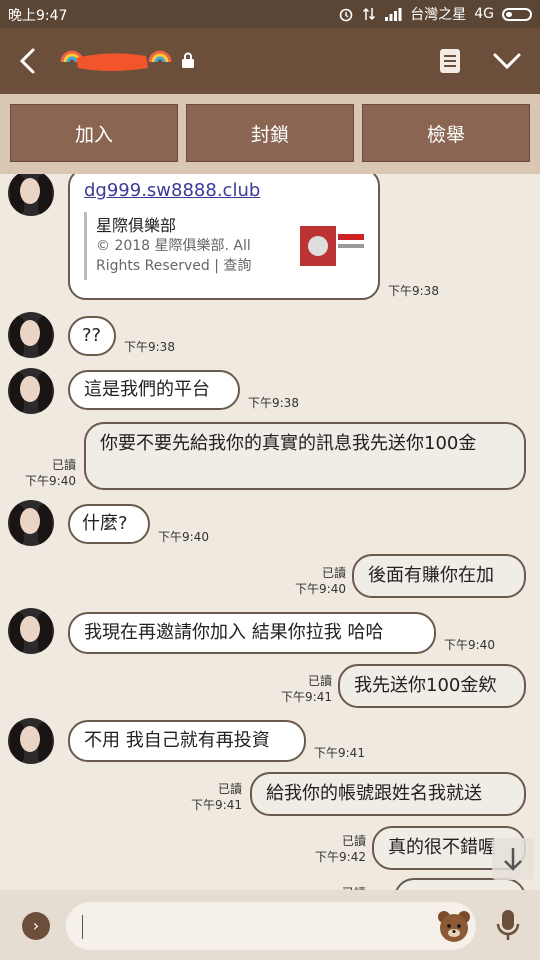 The image size is (540, 960). I want to click on message-time: 下午9:42, so click(340, 857).